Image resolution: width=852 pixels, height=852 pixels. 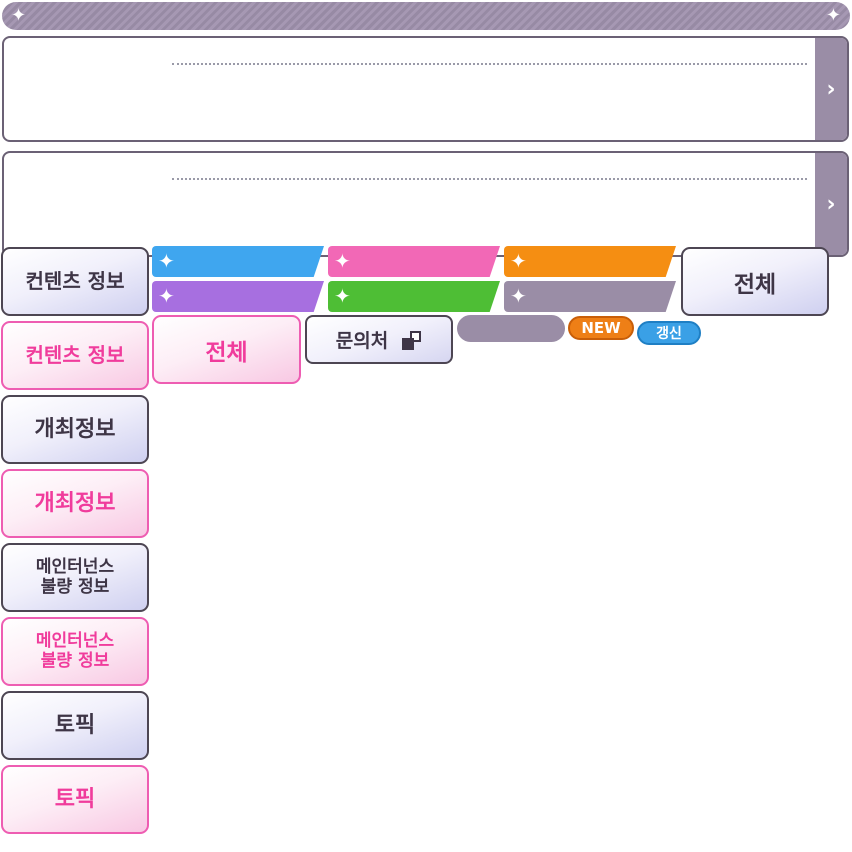 What do you see at coordinates (590, 296) in the screenshot?
I see `category-tab-gray: ✦` at bounding box center [590, 296].